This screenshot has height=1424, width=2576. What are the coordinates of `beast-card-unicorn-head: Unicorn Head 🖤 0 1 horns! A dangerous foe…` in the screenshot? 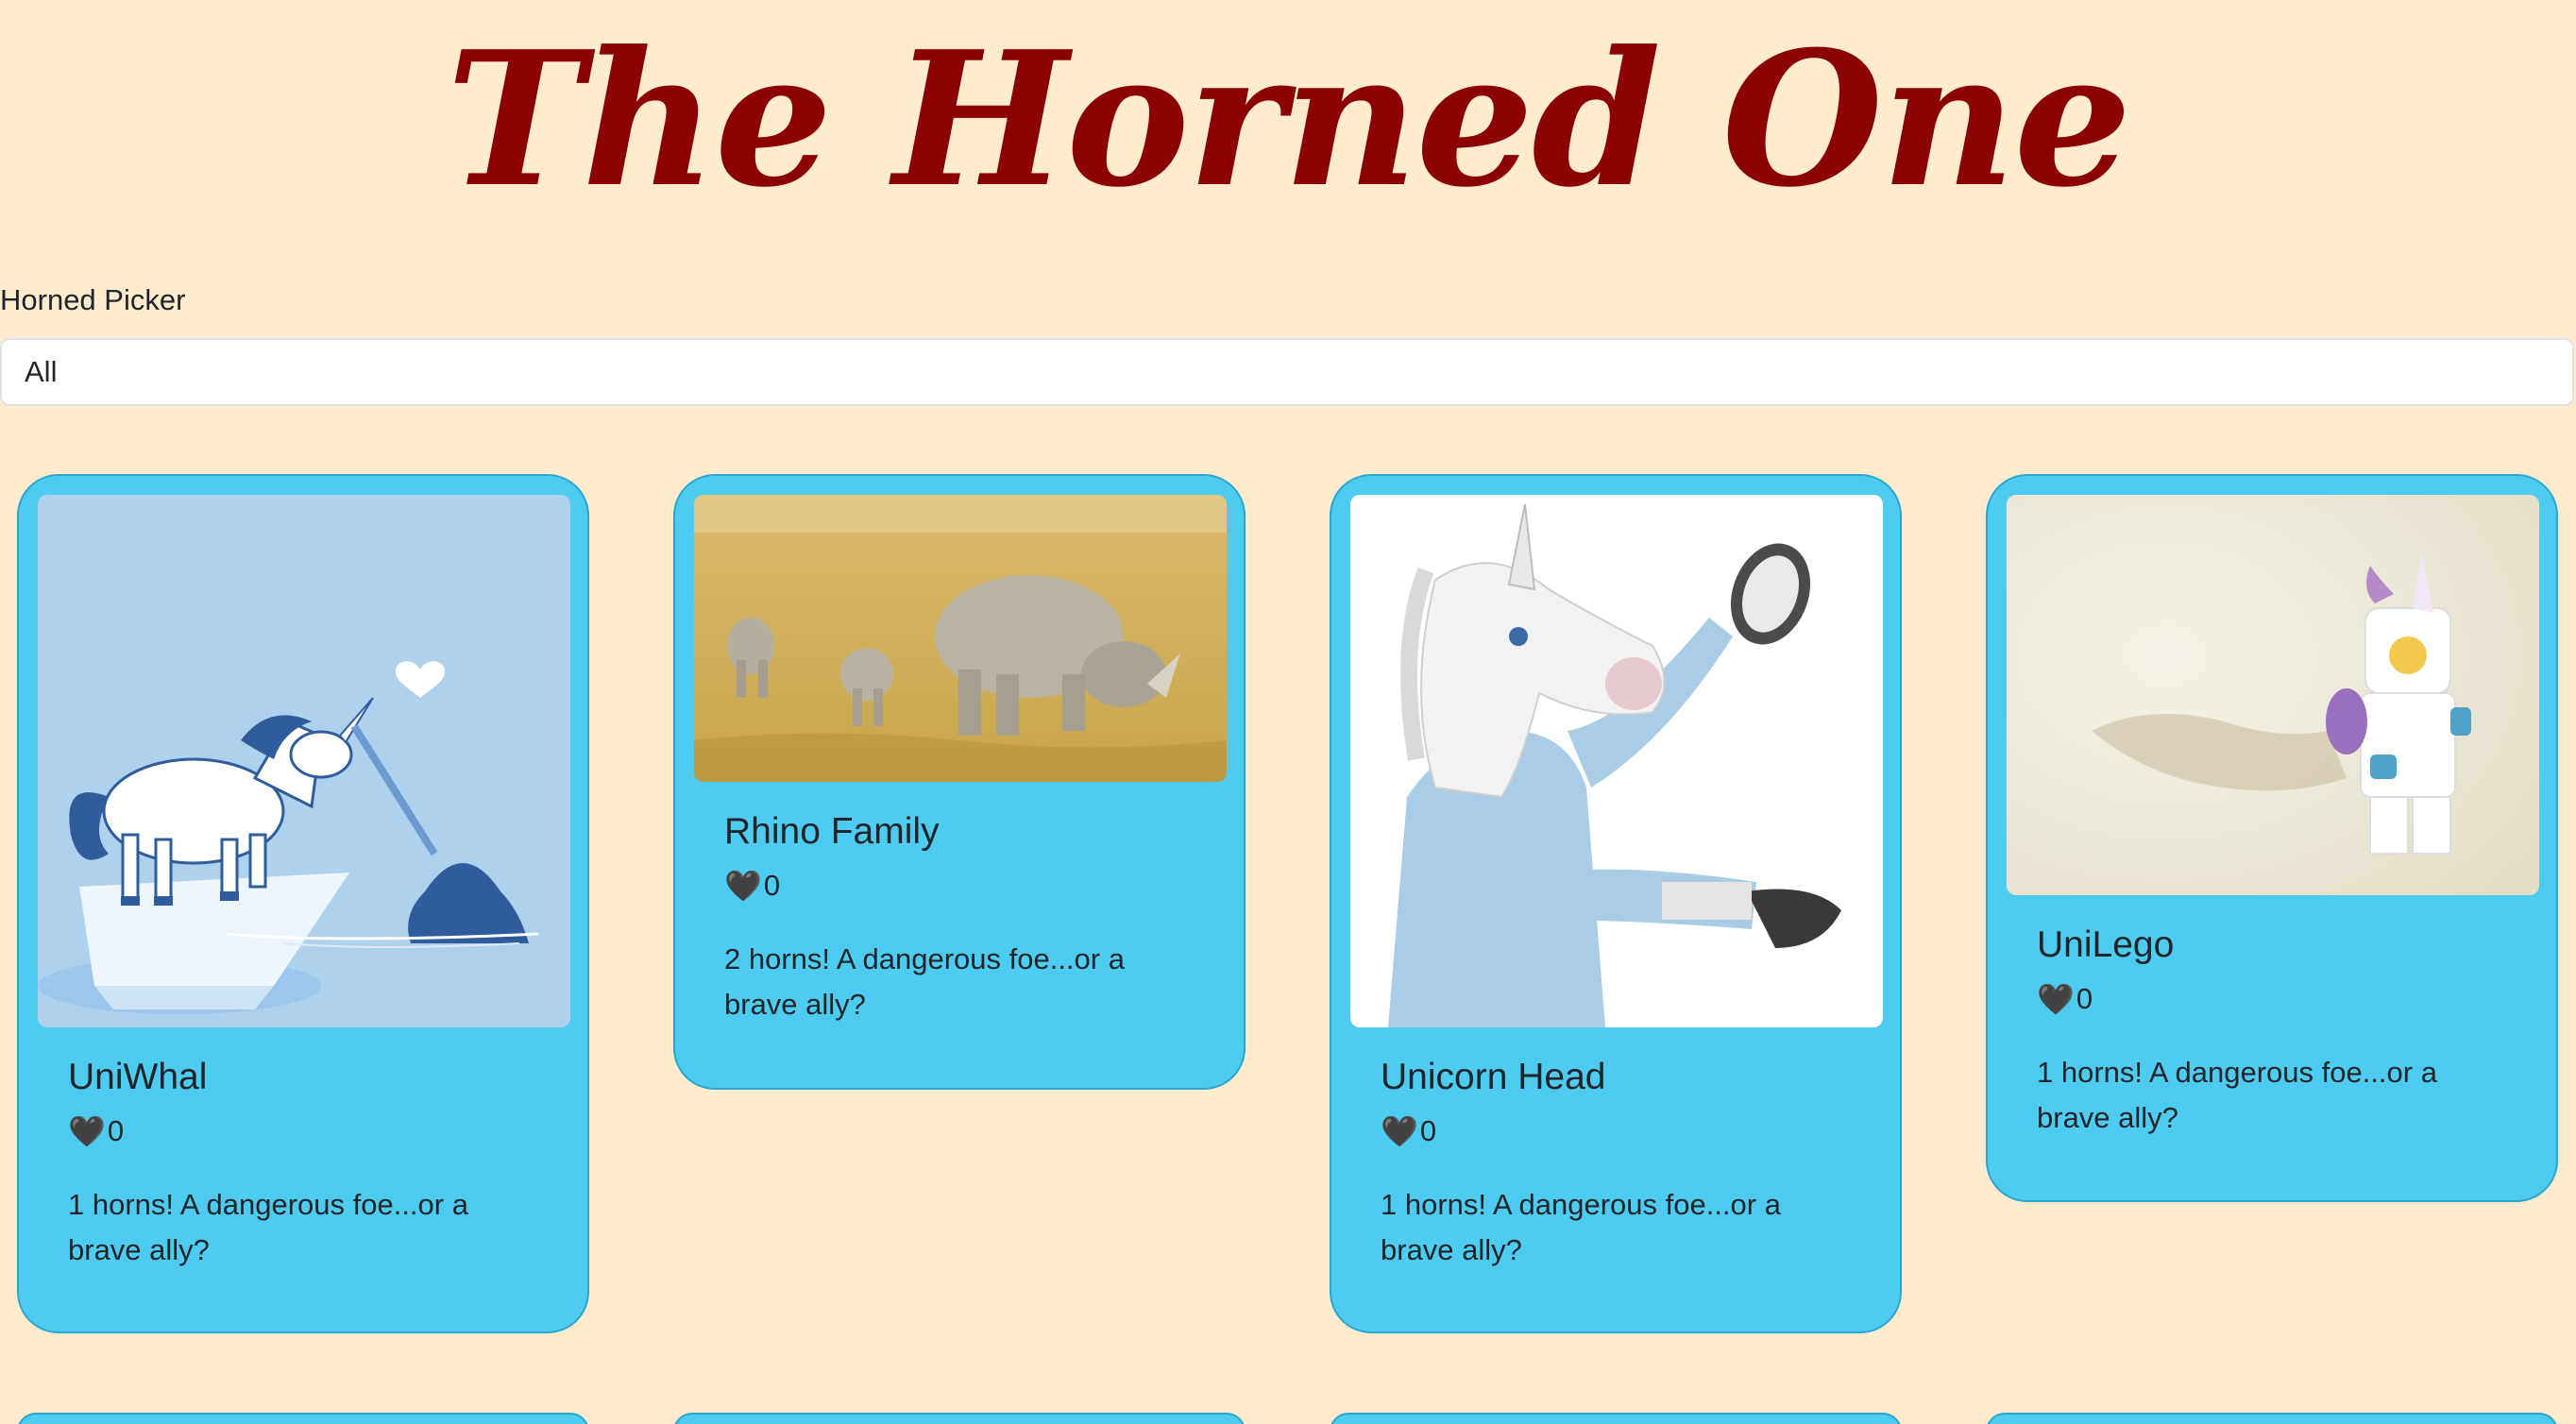 It's located at (1616, 903).